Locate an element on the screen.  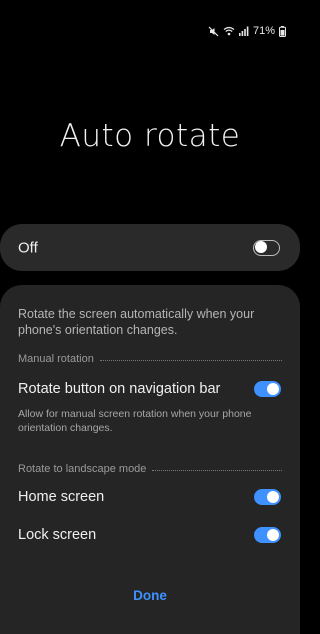
lock-screen-label: Lock screen is located at coordinates (57, 535).